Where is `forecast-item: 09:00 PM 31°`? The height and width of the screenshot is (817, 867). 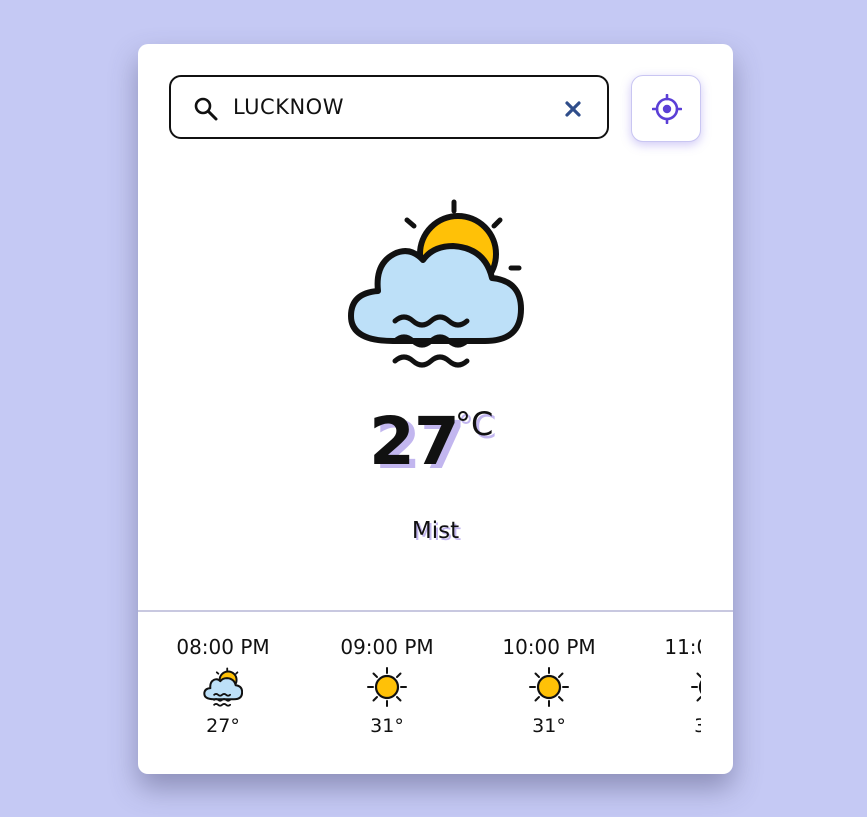 forecast-item: 09:00 PM 31° is located at coordinates (384, 689).